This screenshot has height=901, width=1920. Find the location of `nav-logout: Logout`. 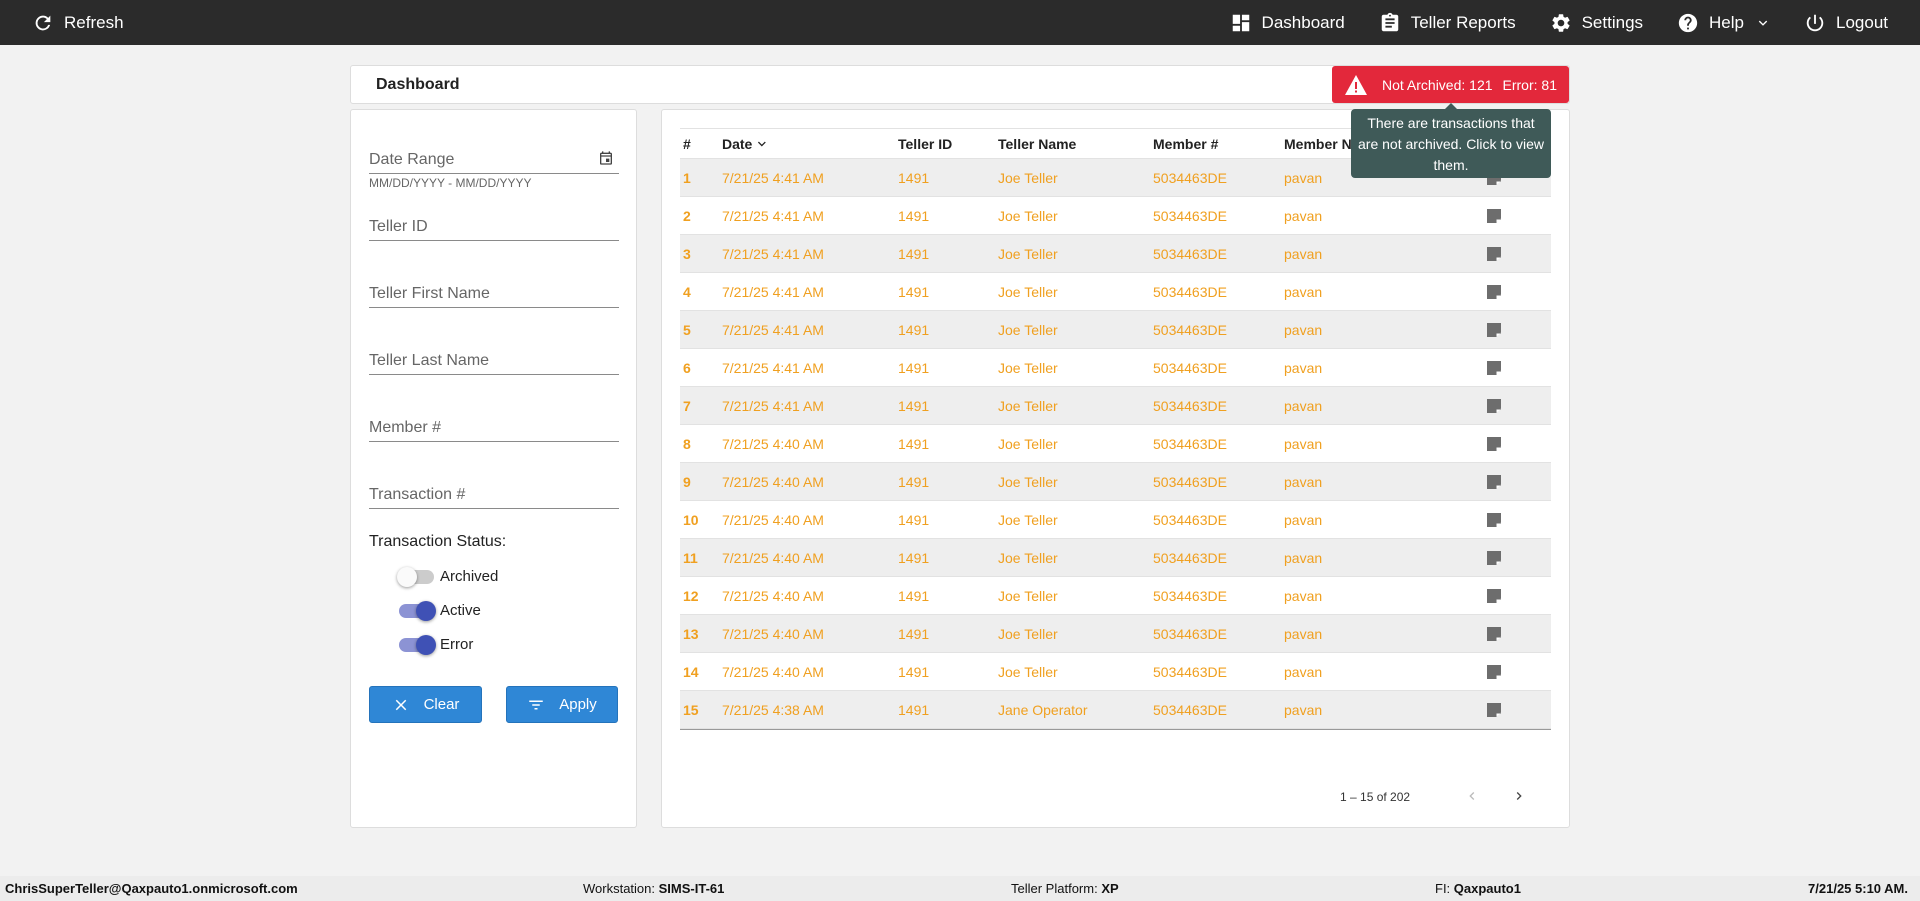

nav-logout: Logout is located at coordinates (1846, 22).